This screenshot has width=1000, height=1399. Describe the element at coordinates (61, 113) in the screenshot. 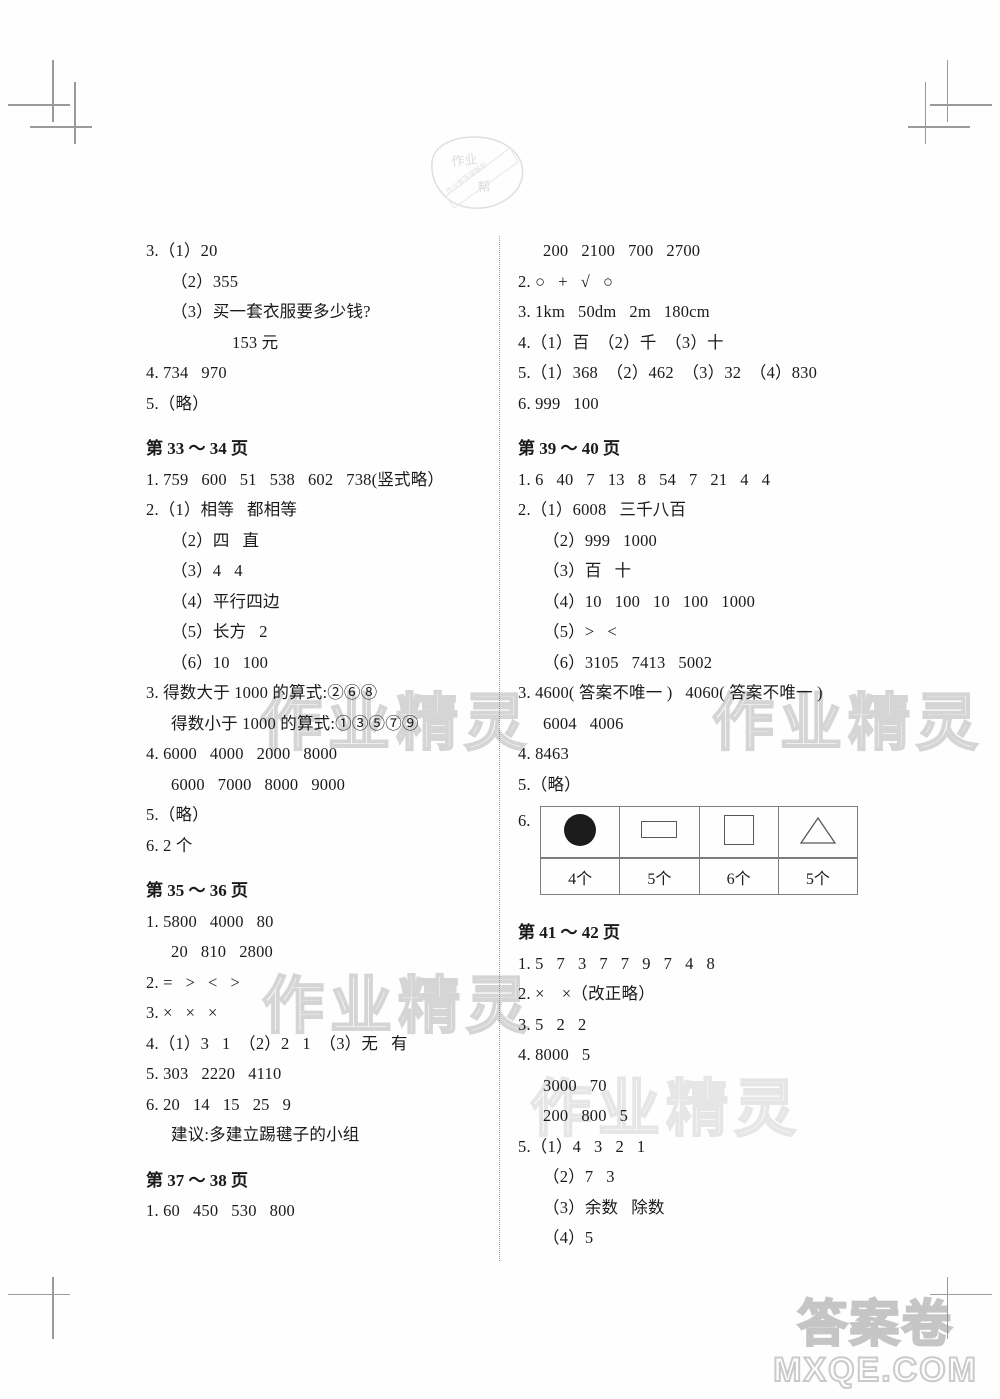

I see `crop-mark-top-left-inner` at that location.